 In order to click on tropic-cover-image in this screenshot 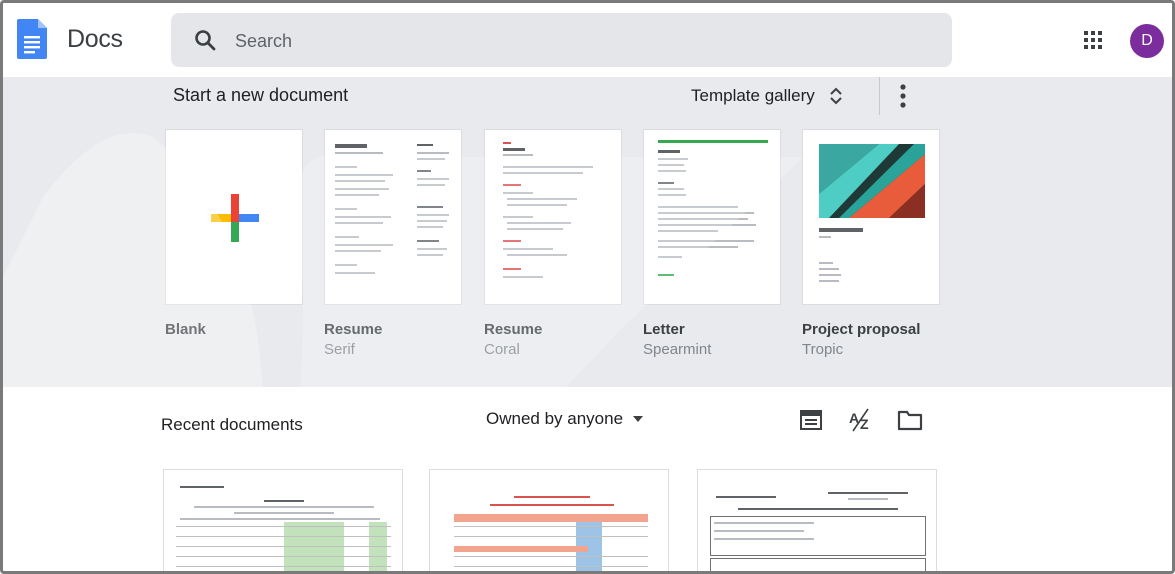, I will do `click(872, 181)`.